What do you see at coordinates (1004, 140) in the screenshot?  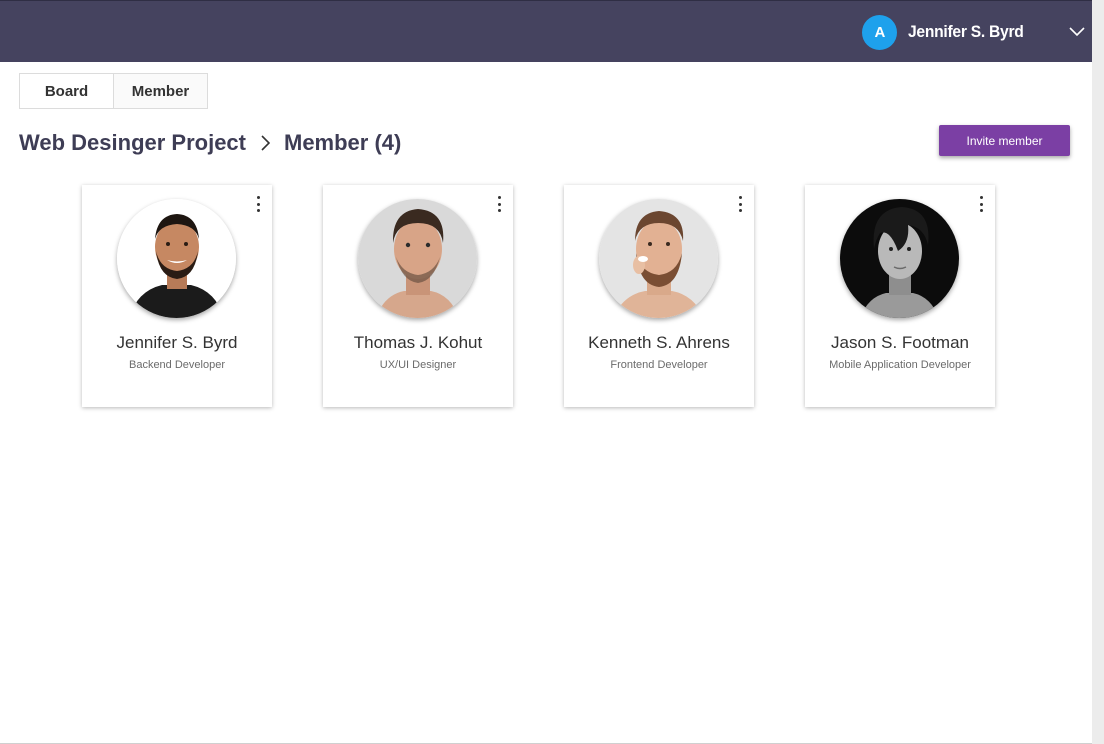 I see `invite-member-button: Invite member` at bounding box center [1004, 140].